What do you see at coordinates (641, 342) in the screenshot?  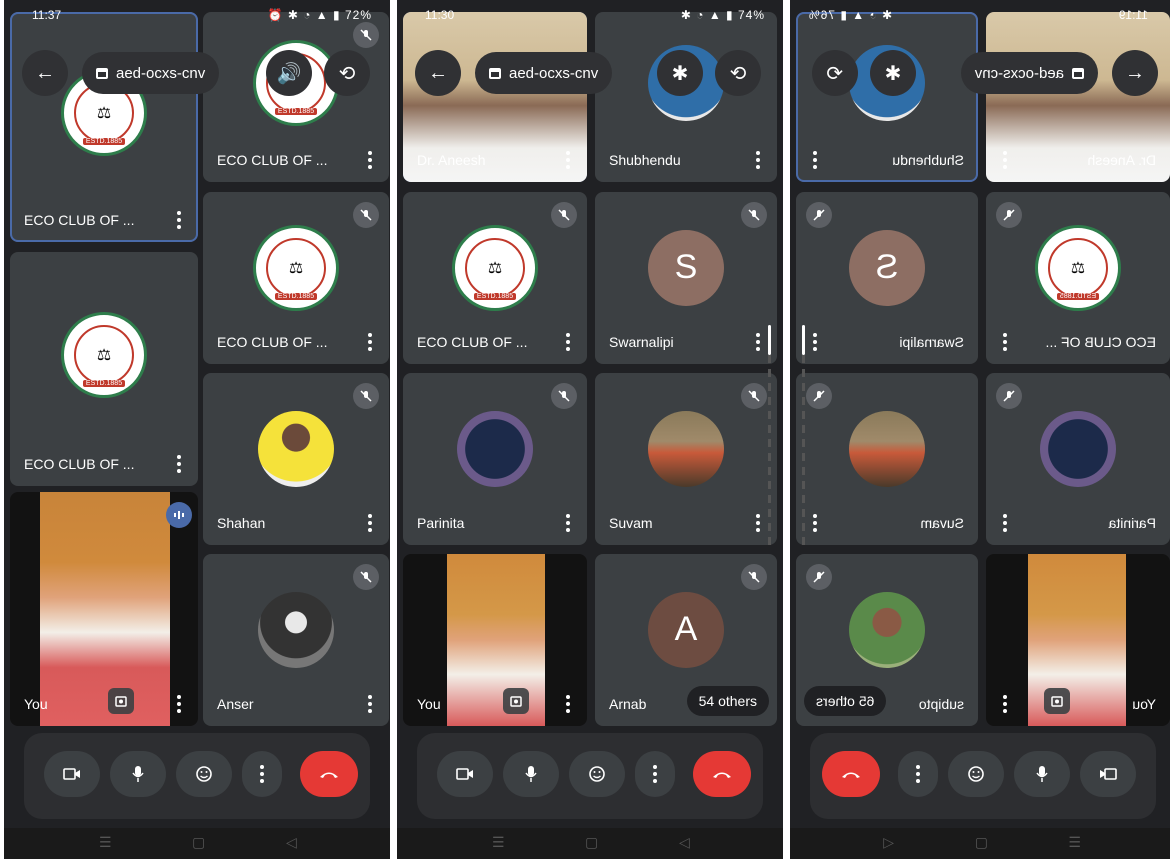 I see `participant-name: Swarnalipi` at bounding box center [641, 342].